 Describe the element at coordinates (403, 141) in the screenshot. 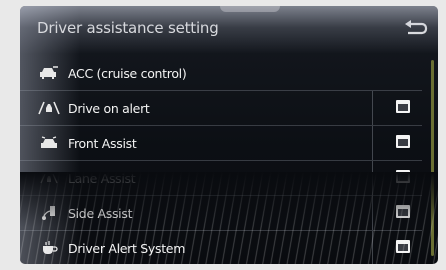

I see `checkbox-front-assist` at that location.